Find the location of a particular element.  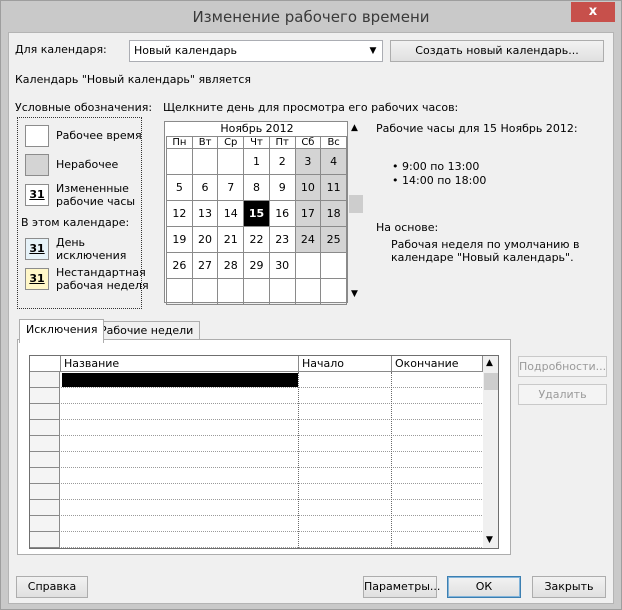

calendar-day: 22 is located at coordinates (256, 239).